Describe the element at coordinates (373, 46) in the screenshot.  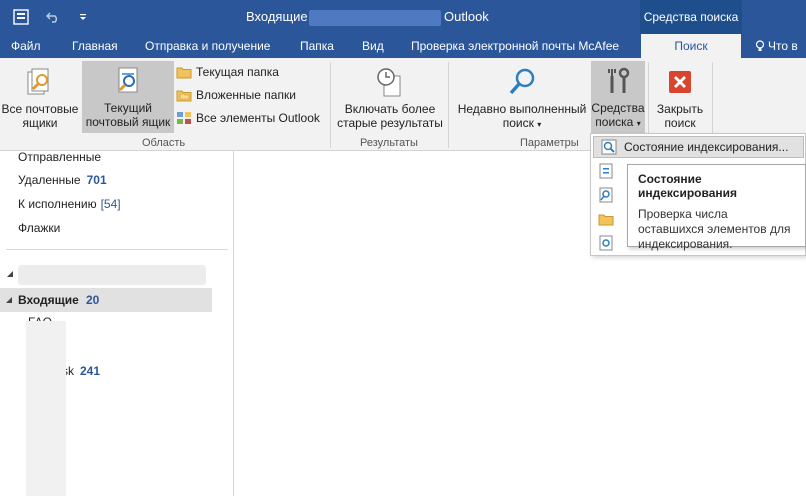
I see `tab-view: Вид` at that location.